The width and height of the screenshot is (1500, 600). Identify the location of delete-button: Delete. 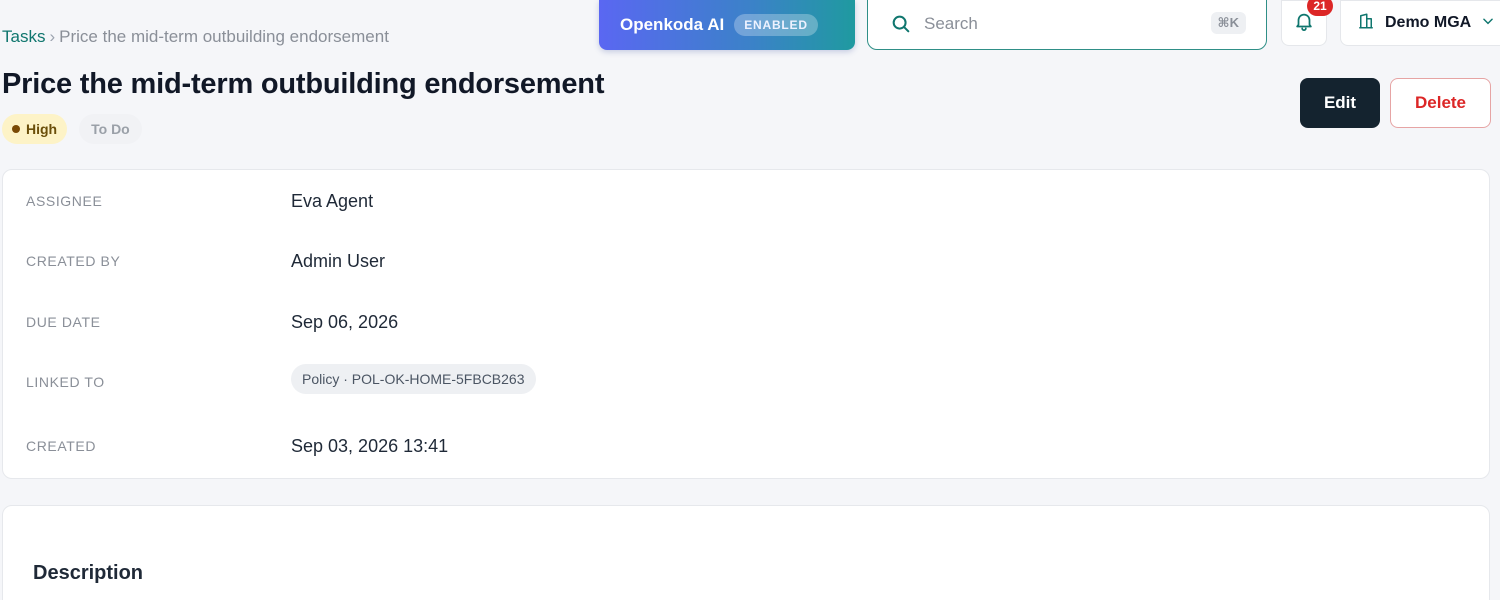
(1440, 103).